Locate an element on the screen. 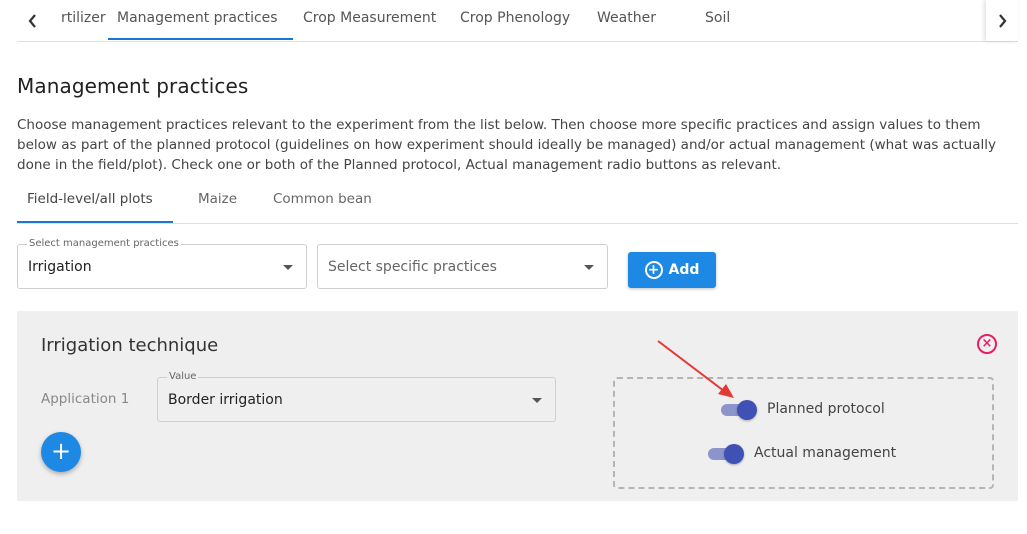 The width and height of the screenshot is (1027, 534). card-title: Irrigation technique is located at coordinates (130, 345).